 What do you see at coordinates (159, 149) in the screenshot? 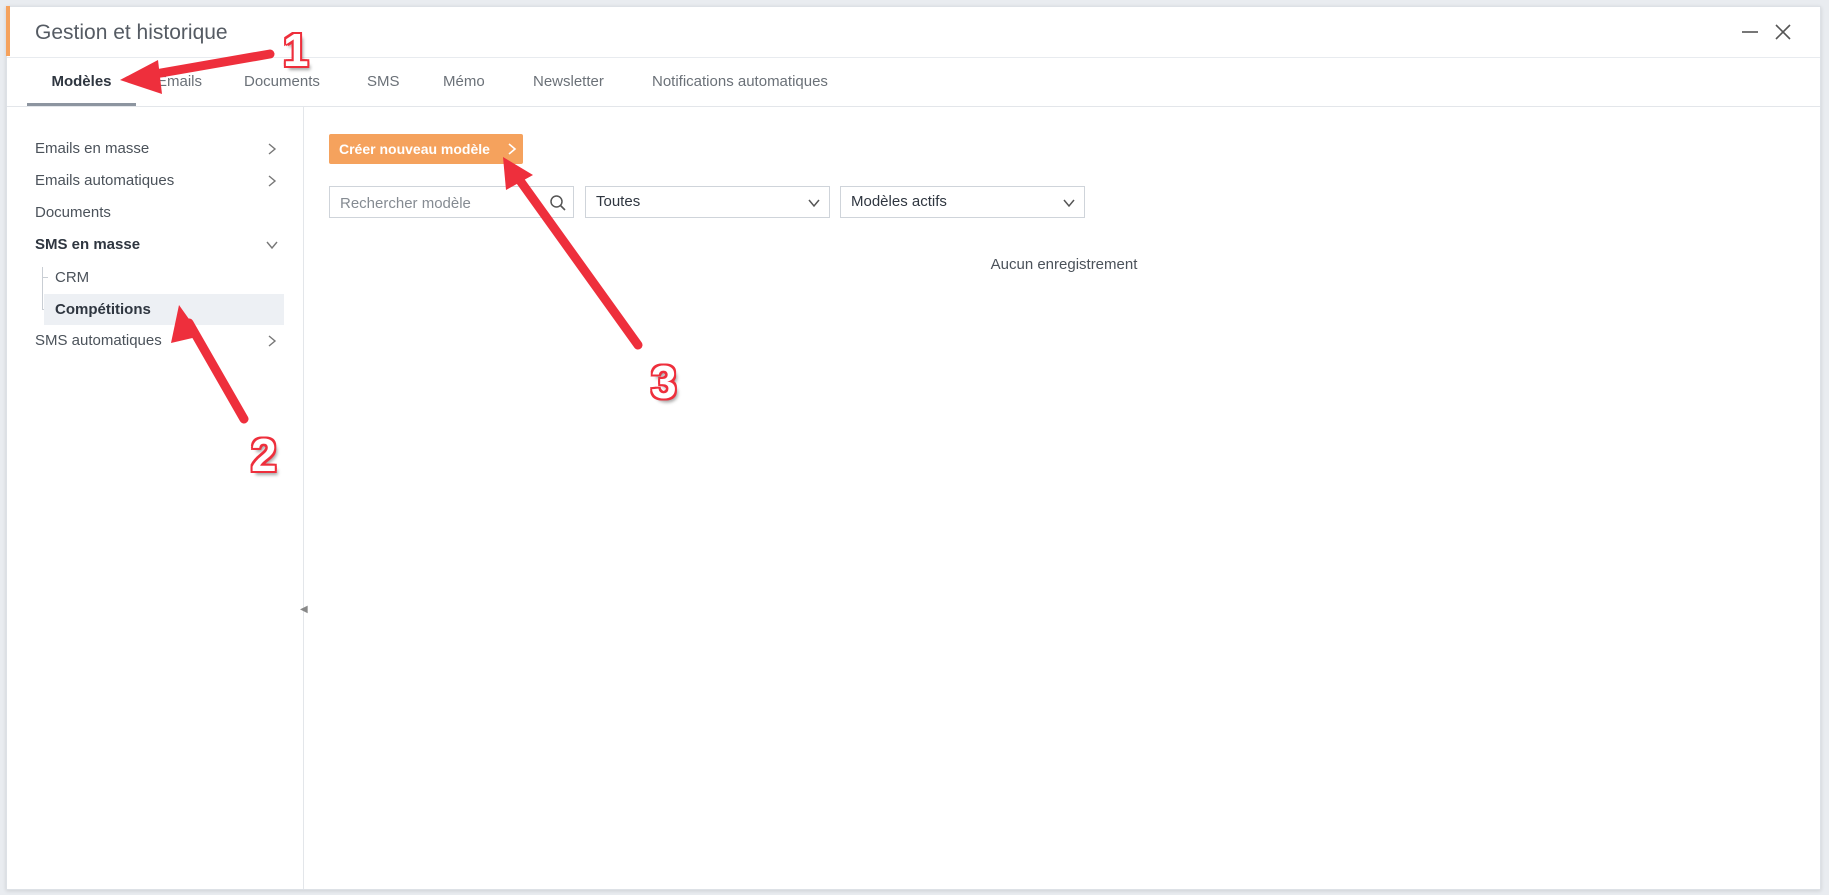
I see `sidebar-item-emails-en-masse: Emails en masse` at bounding box center [159, 149].